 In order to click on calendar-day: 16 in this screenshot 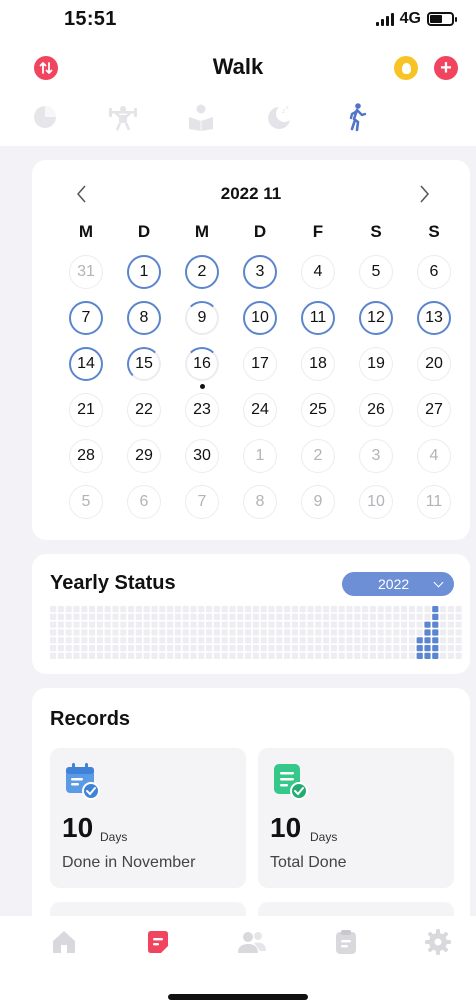, I will do `click(202, 364)`.